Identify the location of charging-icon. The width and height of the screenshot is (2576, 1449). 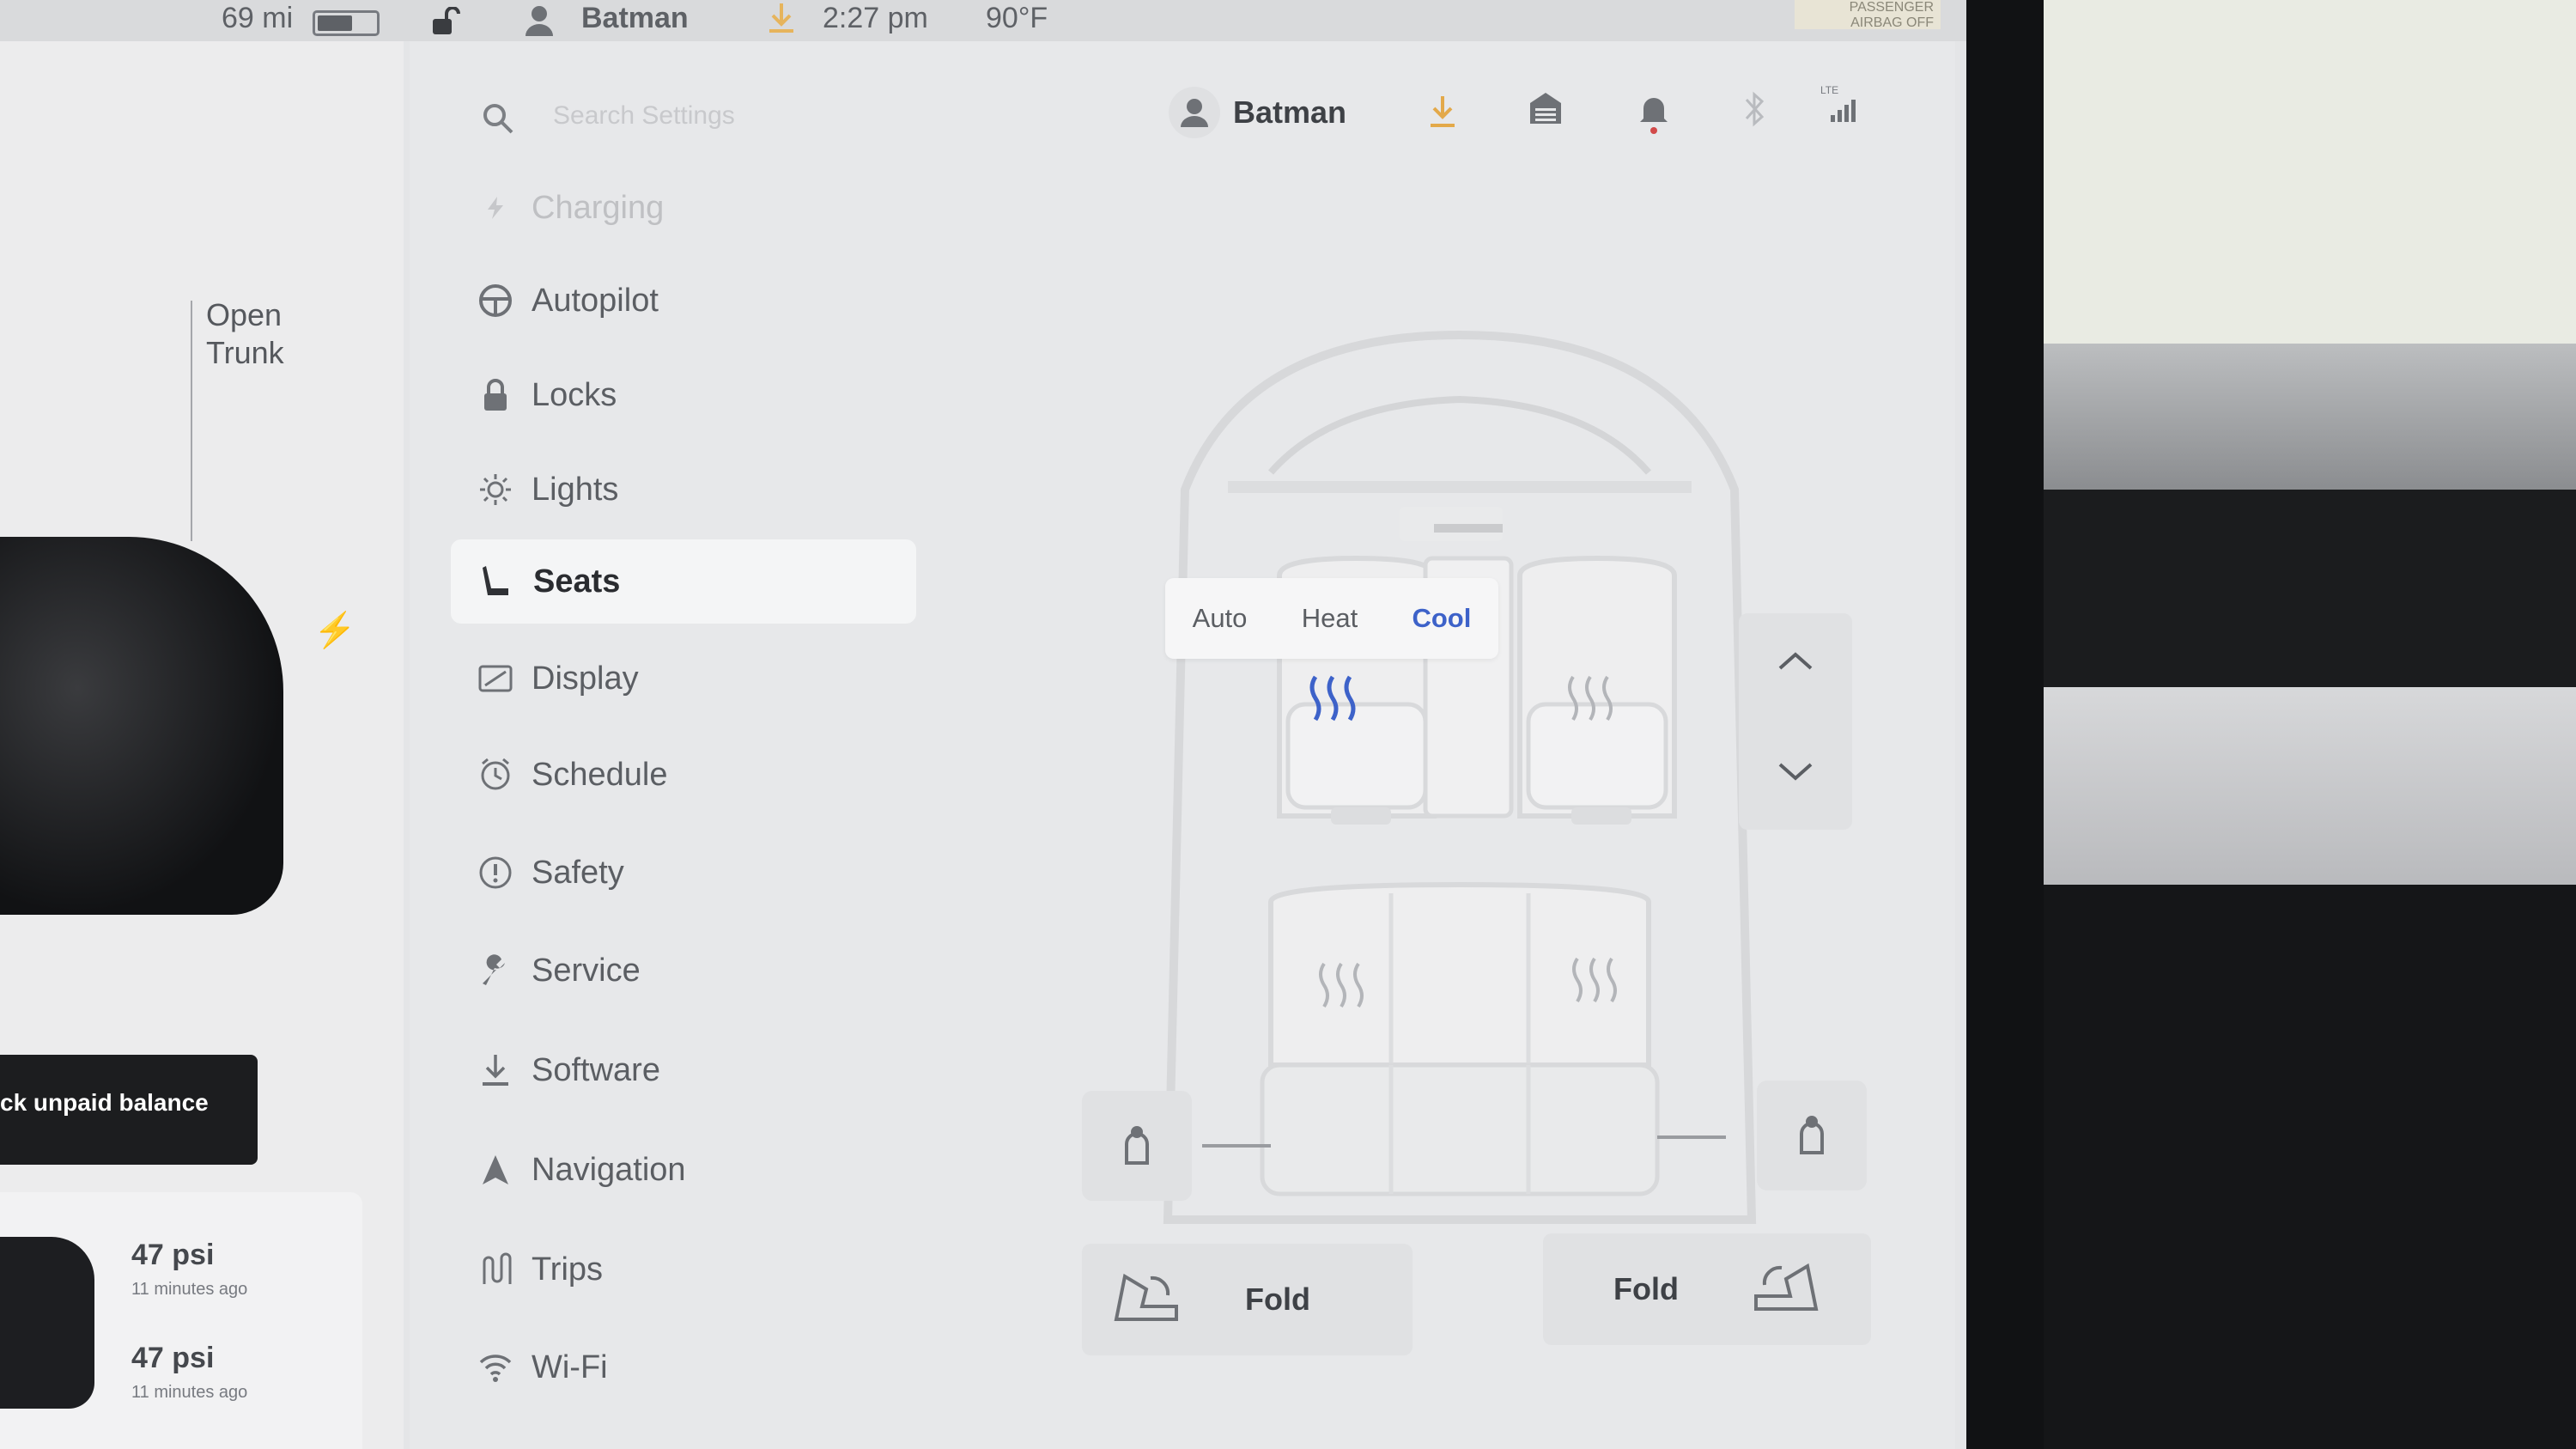
(496, 208).